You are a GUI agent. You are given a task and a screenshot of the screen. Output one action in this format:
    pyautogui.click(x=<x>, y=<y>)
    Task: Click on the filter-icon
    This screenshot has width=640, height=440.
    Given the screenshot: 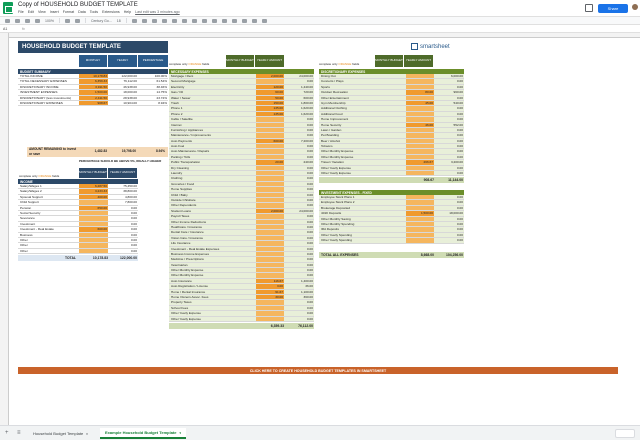 What is the action you would take?
    pyautogui.click(x=254, y=20)
    